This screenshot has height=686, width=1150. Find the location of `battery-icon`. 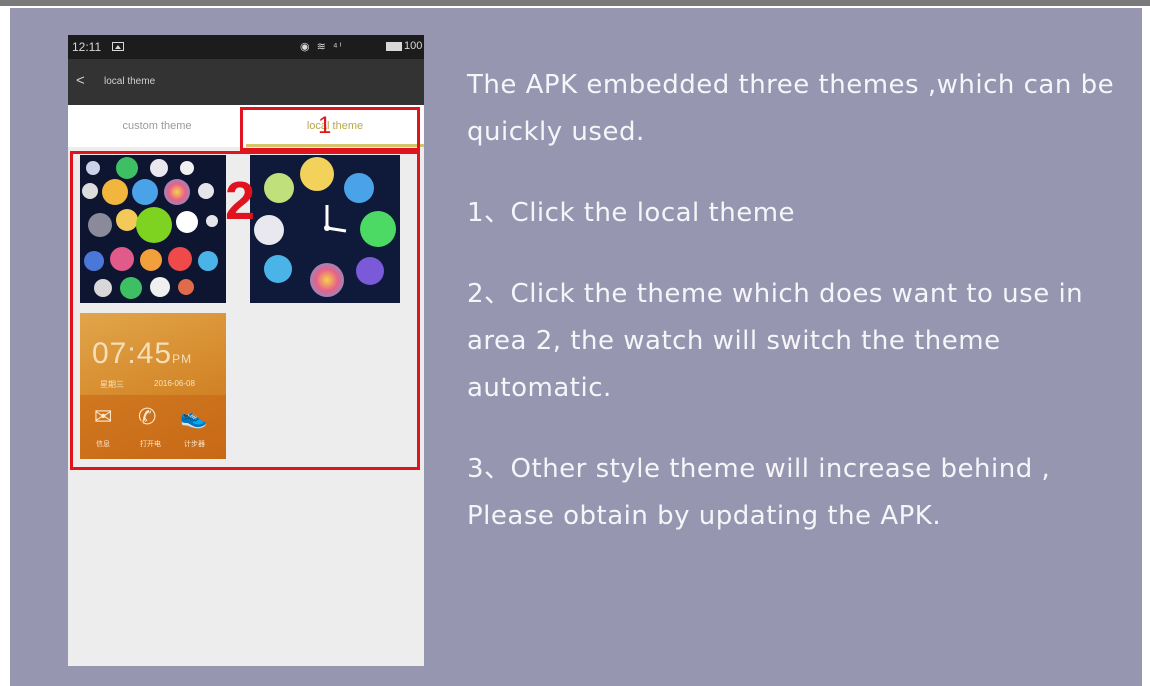

battery-icon is located at coordinates (394, 46).